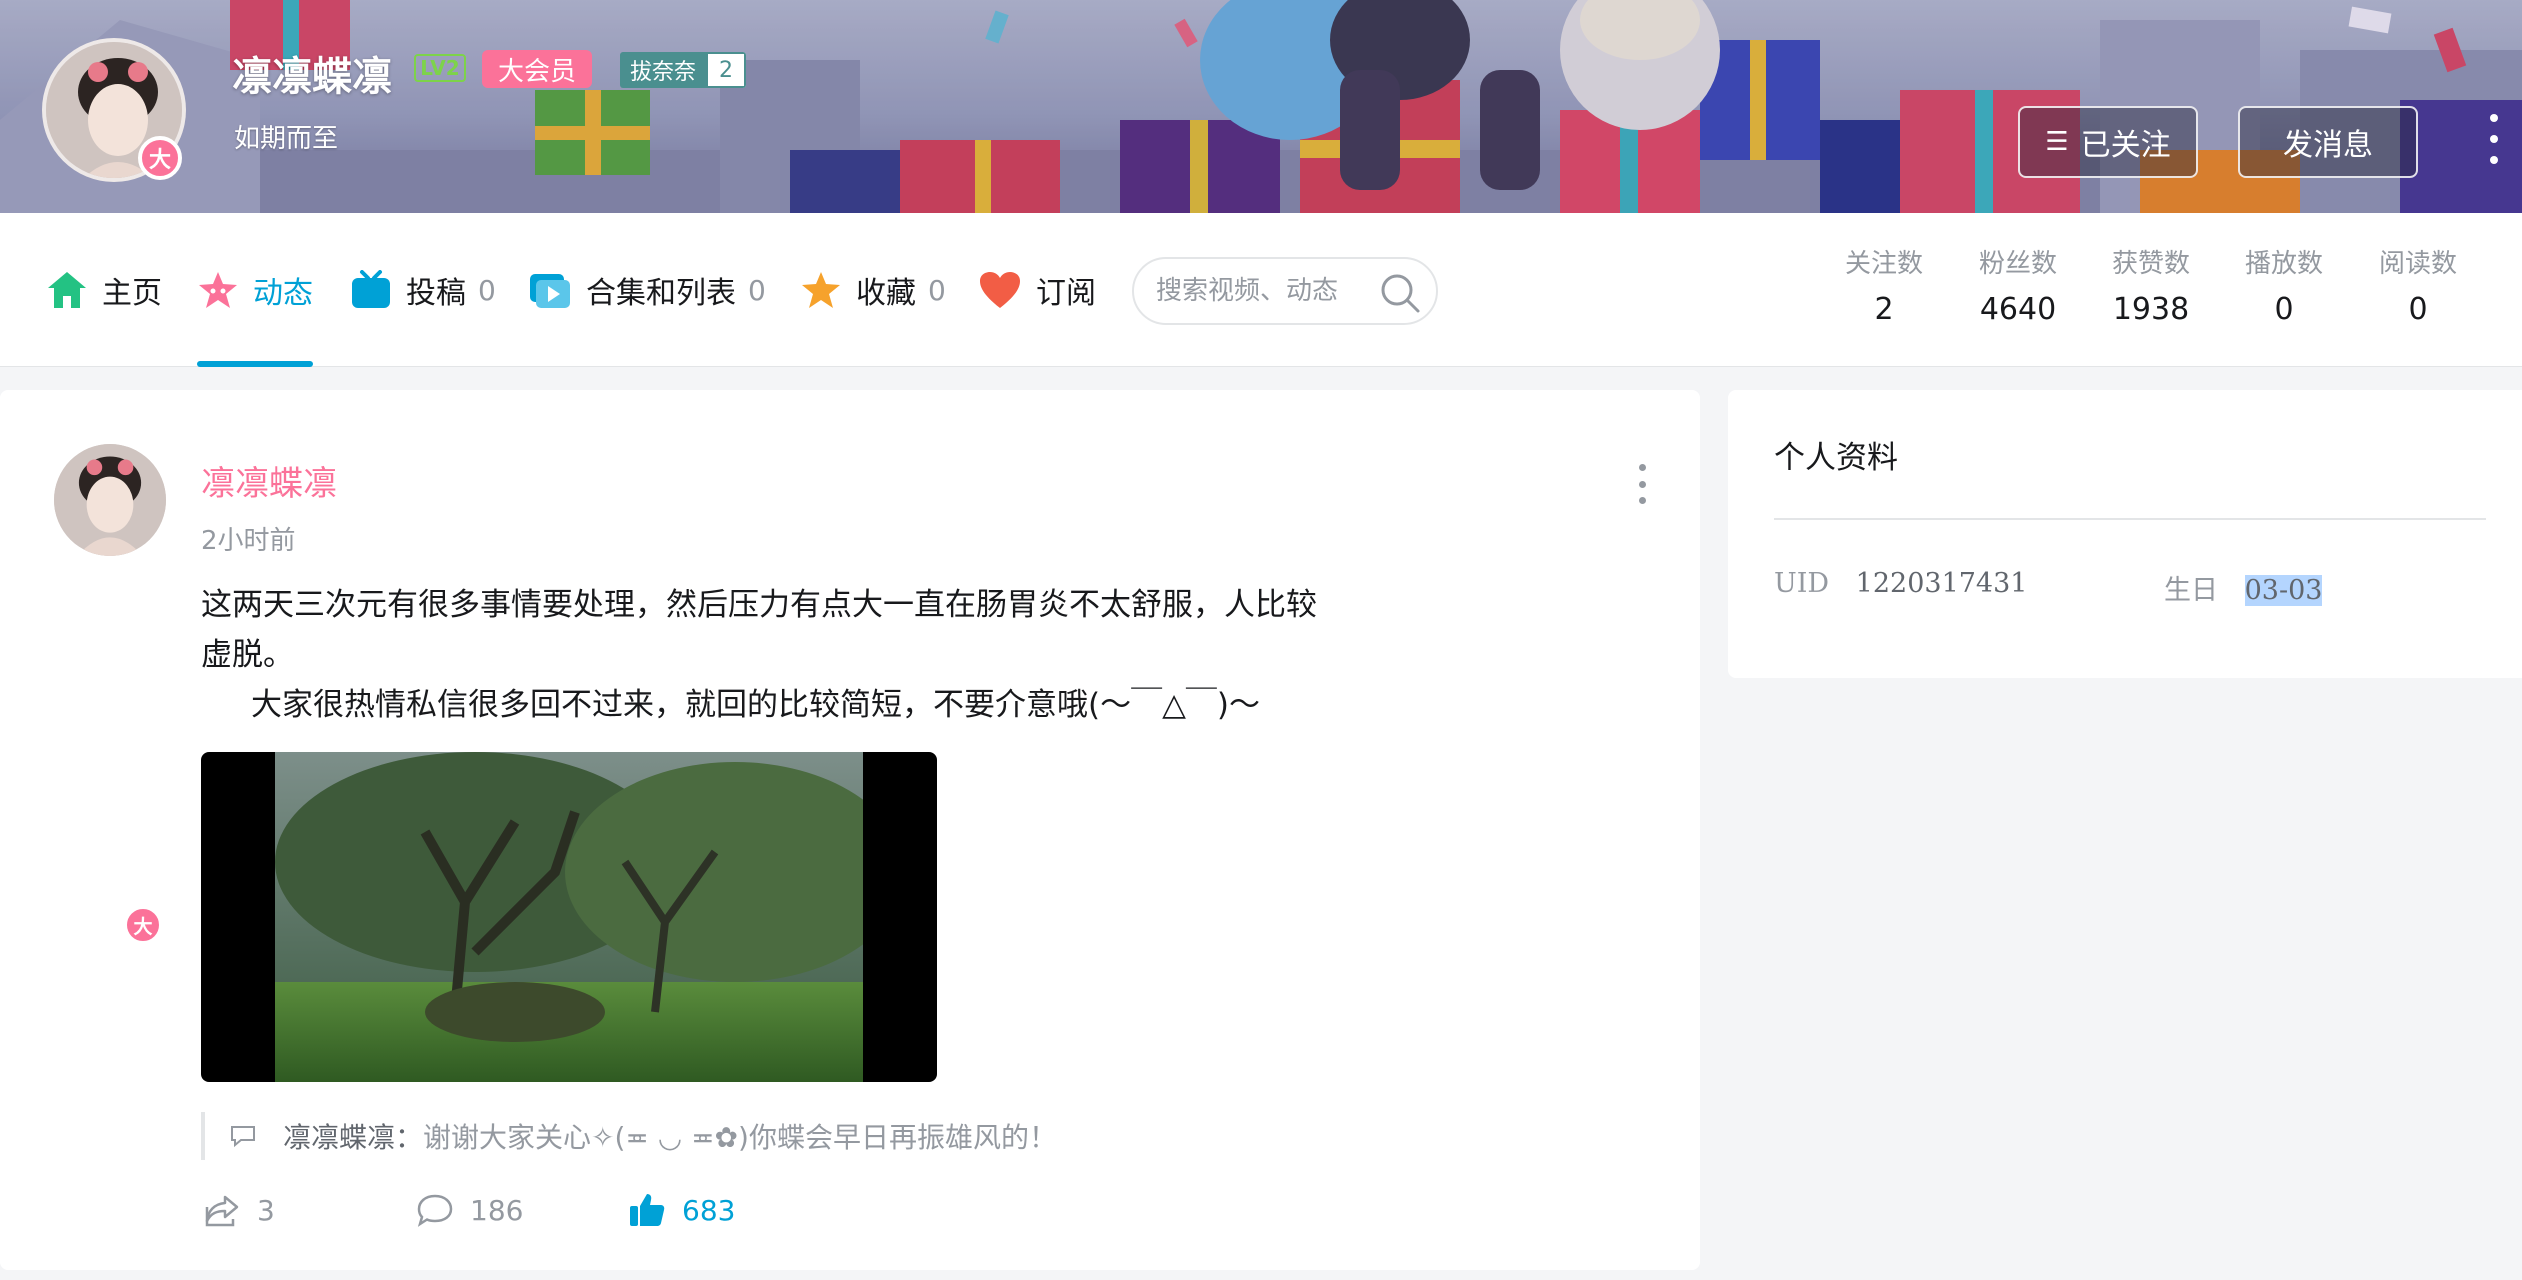 The height and width of the screenshot is (1280, 2522). I want to click on user-signature: 如期而至, so click(286, 139).